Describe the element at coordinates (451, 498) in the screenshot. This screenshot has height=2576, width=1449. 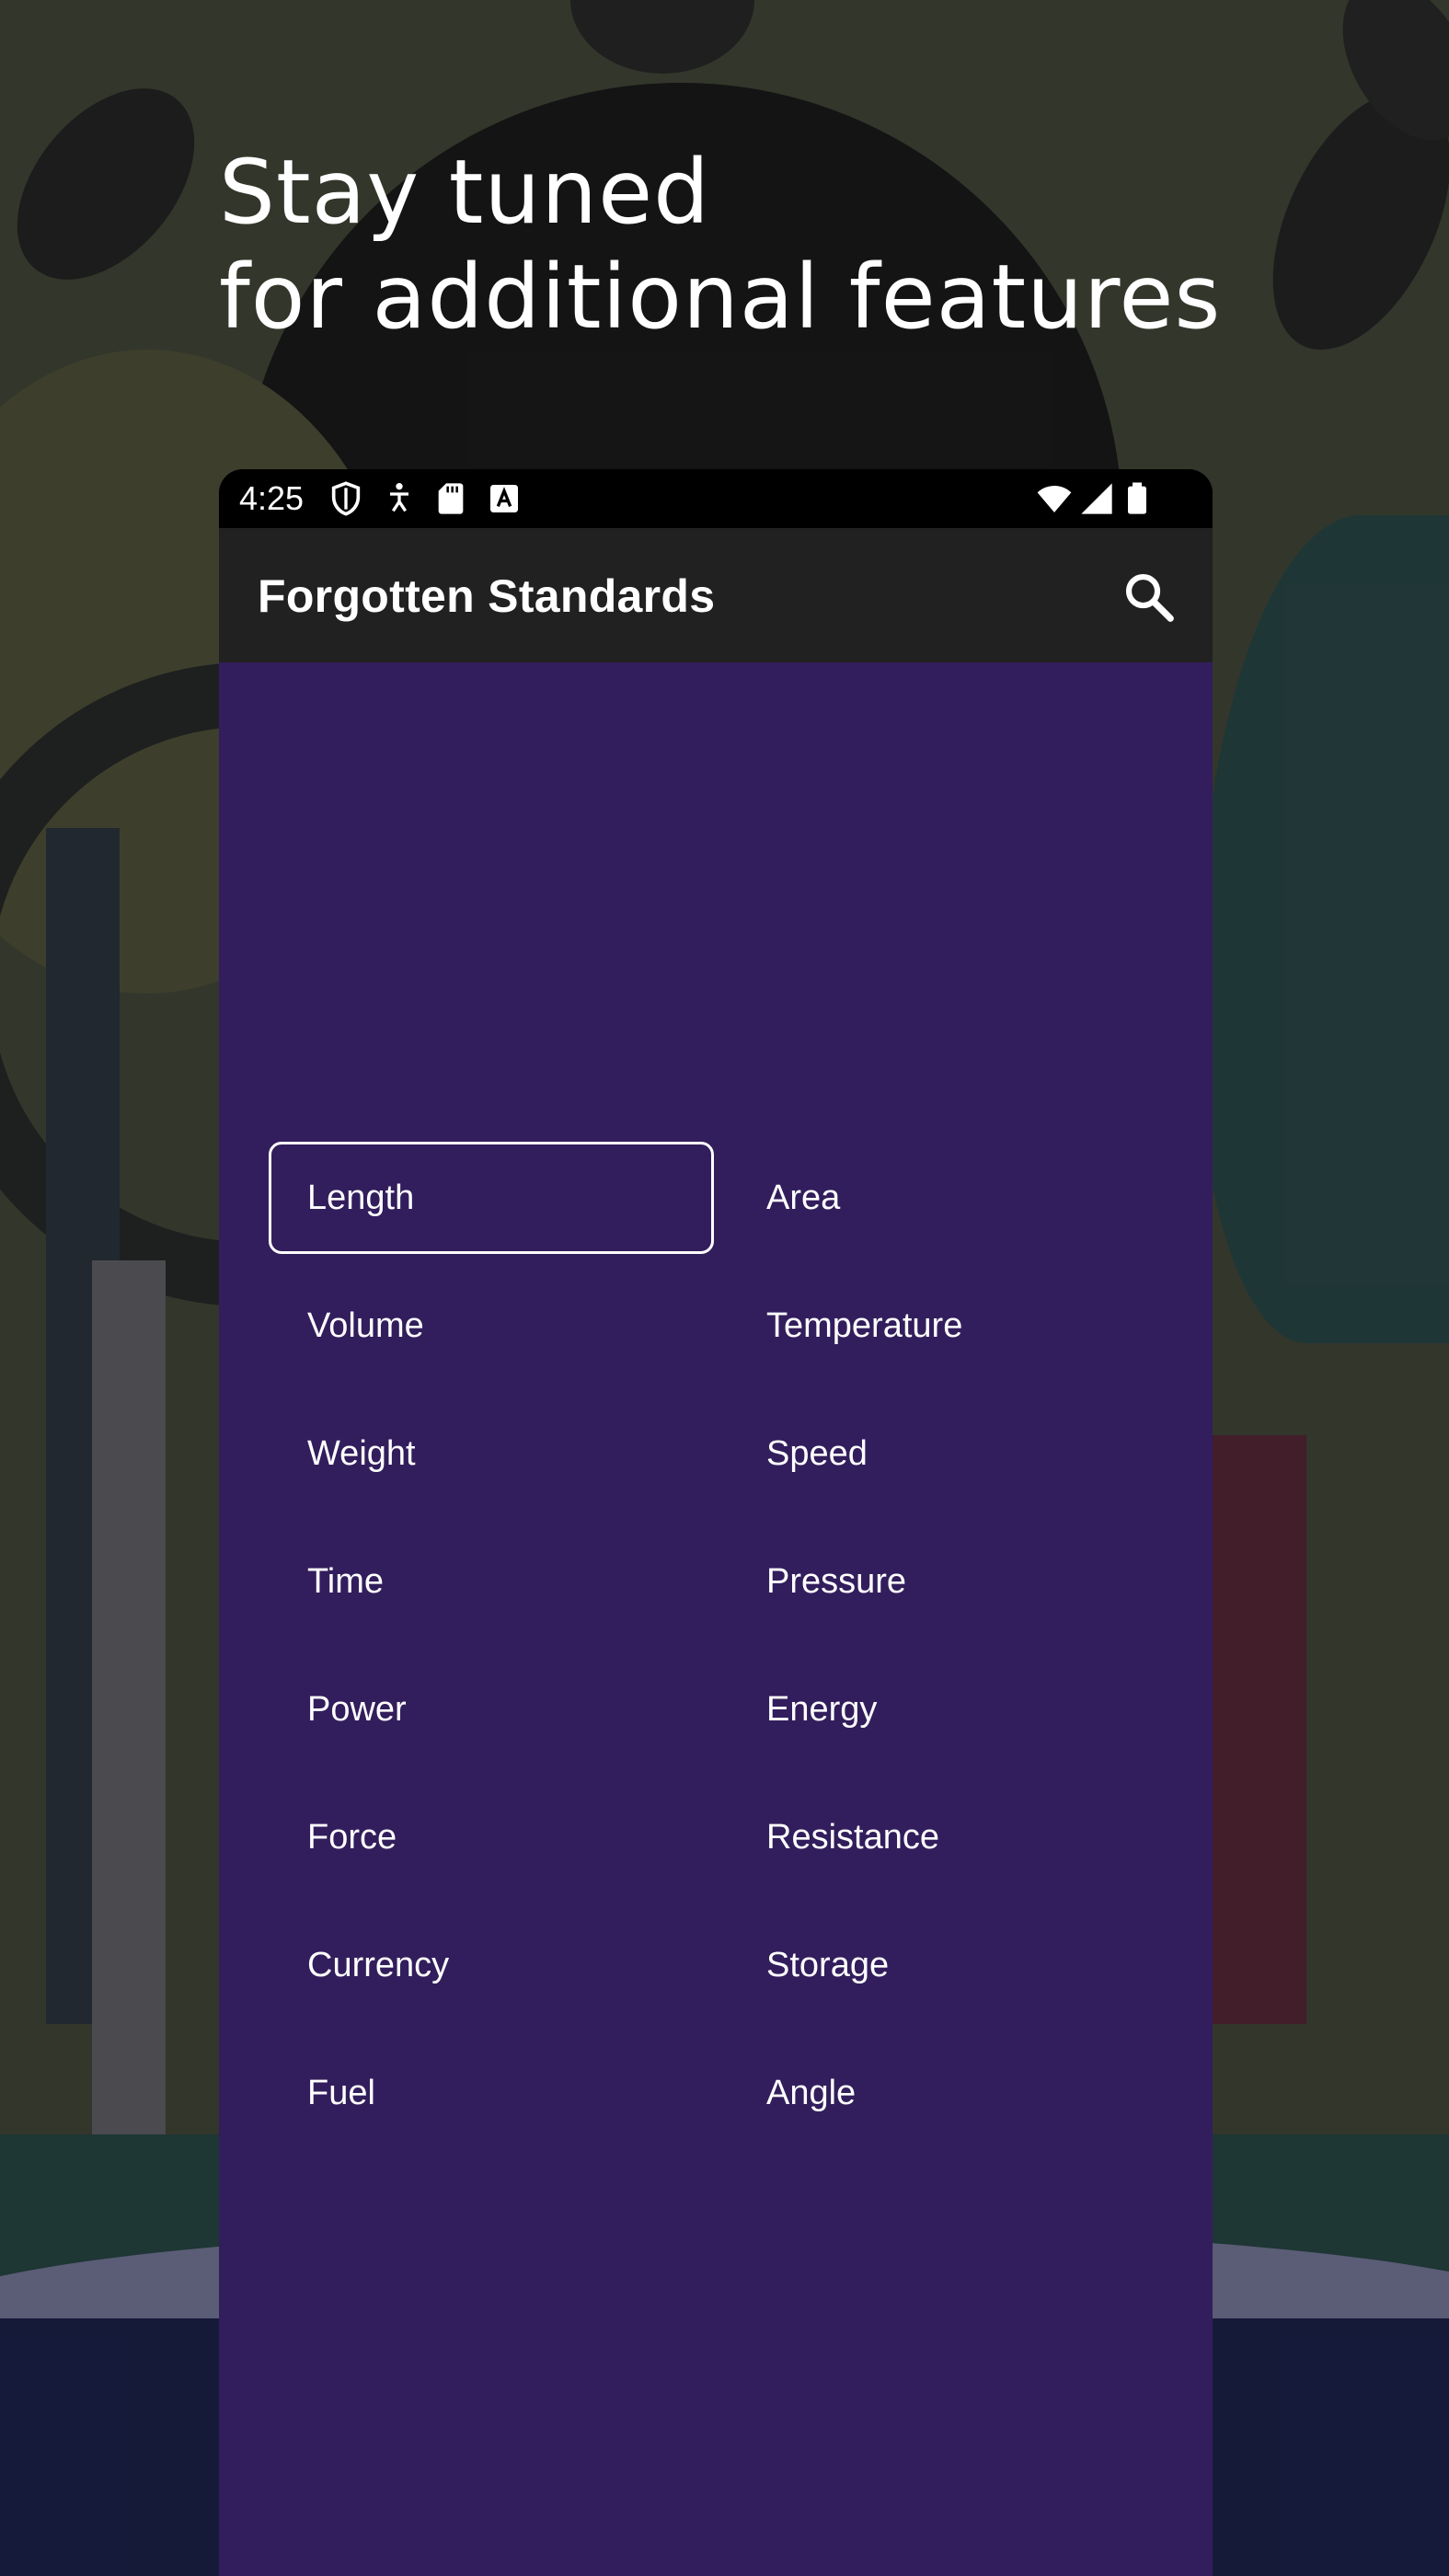
I see `sd-card-icon` at that location.